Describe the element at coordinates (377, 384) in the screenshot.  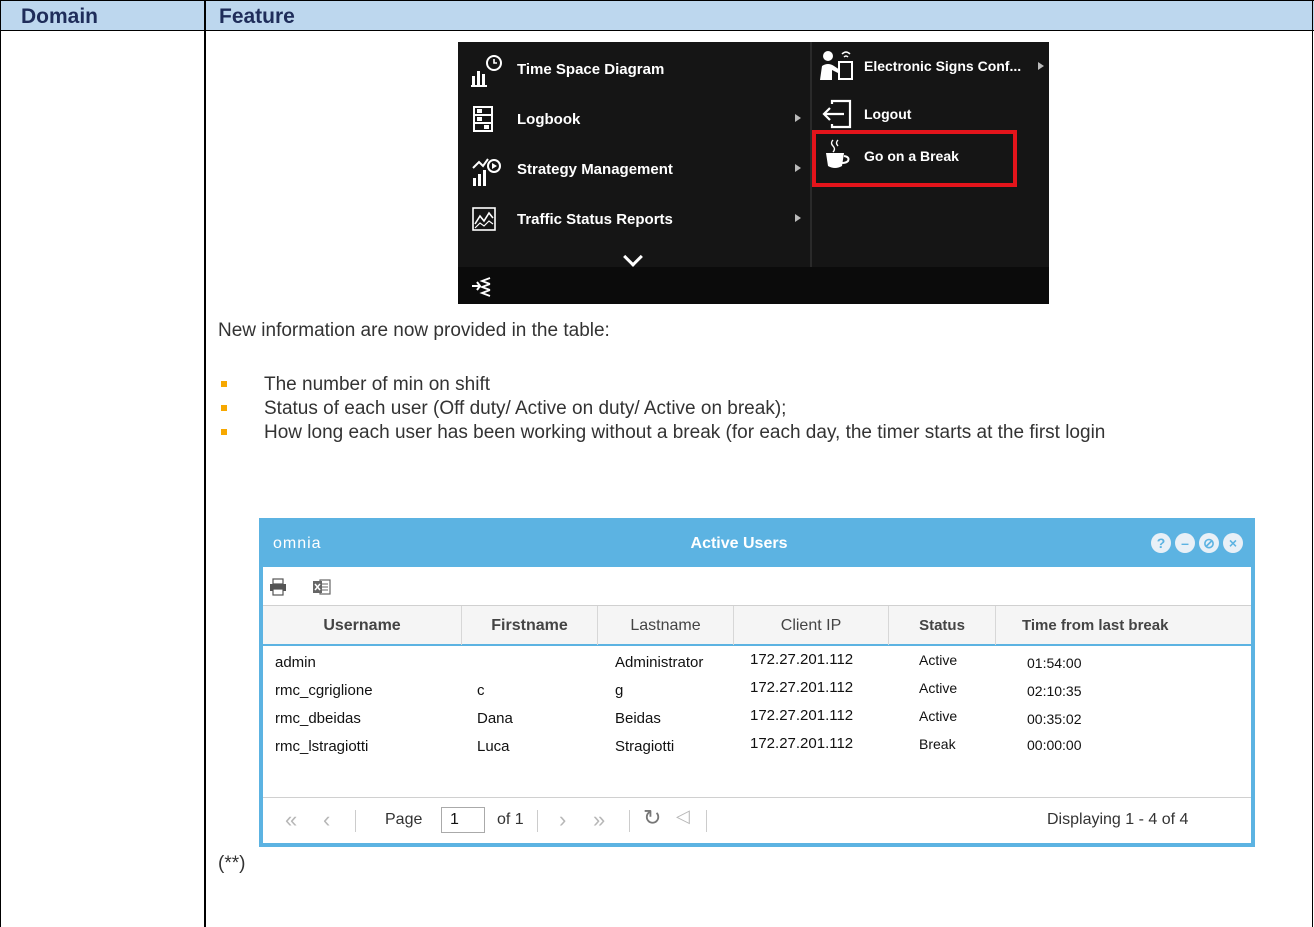
I see `list-item-text: The number of min on shift` at that location.